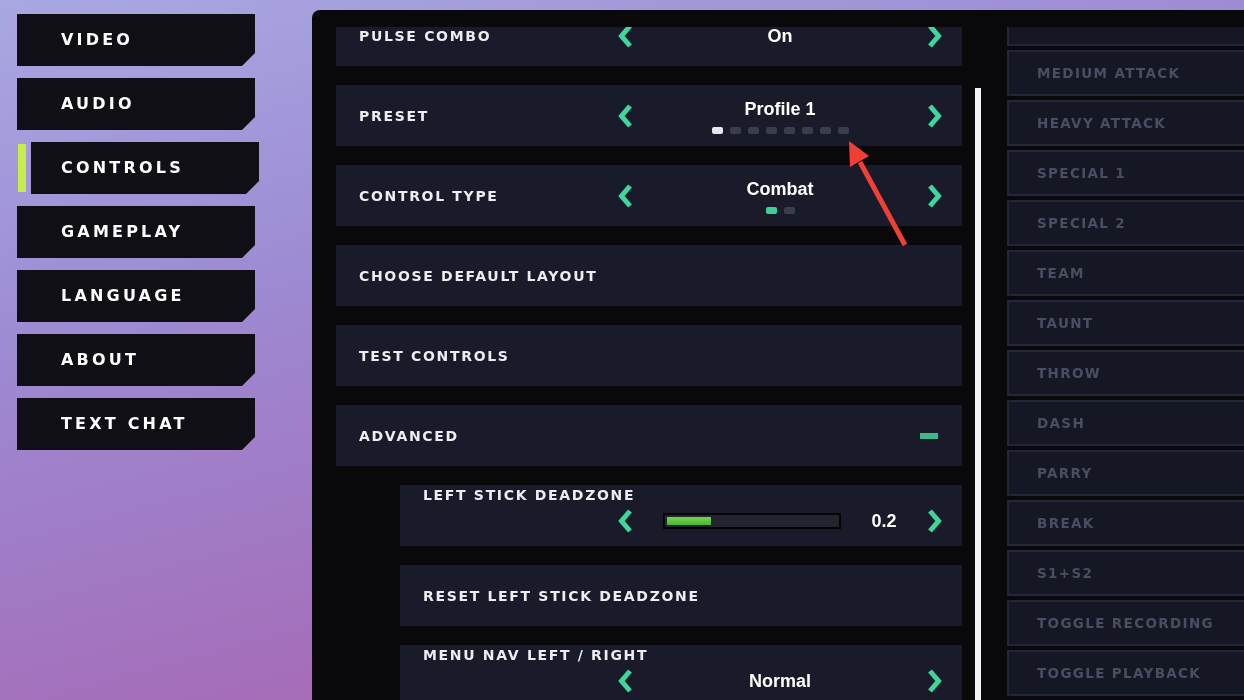 The image size is (1244, 700). I want to click on setting-label: PULSE COMBO, so click(425, 35).